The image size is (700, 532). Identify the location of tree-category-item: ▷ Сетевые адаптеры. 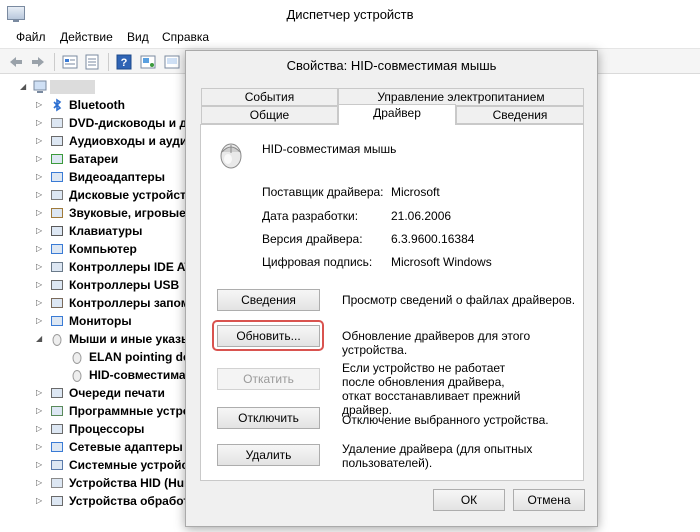
(95, 447).